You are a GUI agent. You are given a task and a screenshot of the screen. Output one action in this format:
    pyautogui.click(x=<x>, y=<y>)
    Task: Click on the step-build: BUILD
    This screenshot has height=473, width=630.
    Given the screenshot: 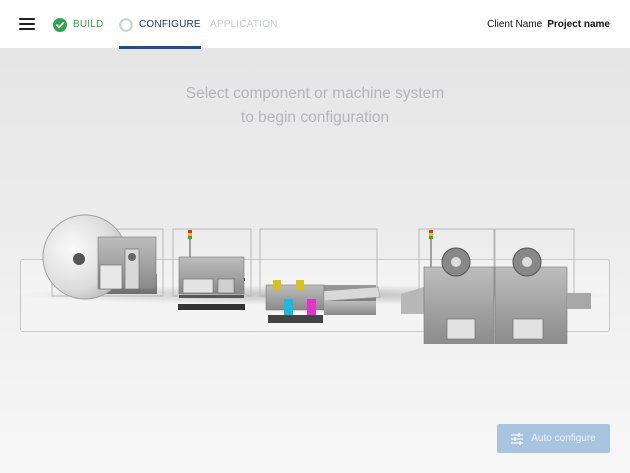 What is the action you would take?
    pyautogui.click(x=78, y=24)
    